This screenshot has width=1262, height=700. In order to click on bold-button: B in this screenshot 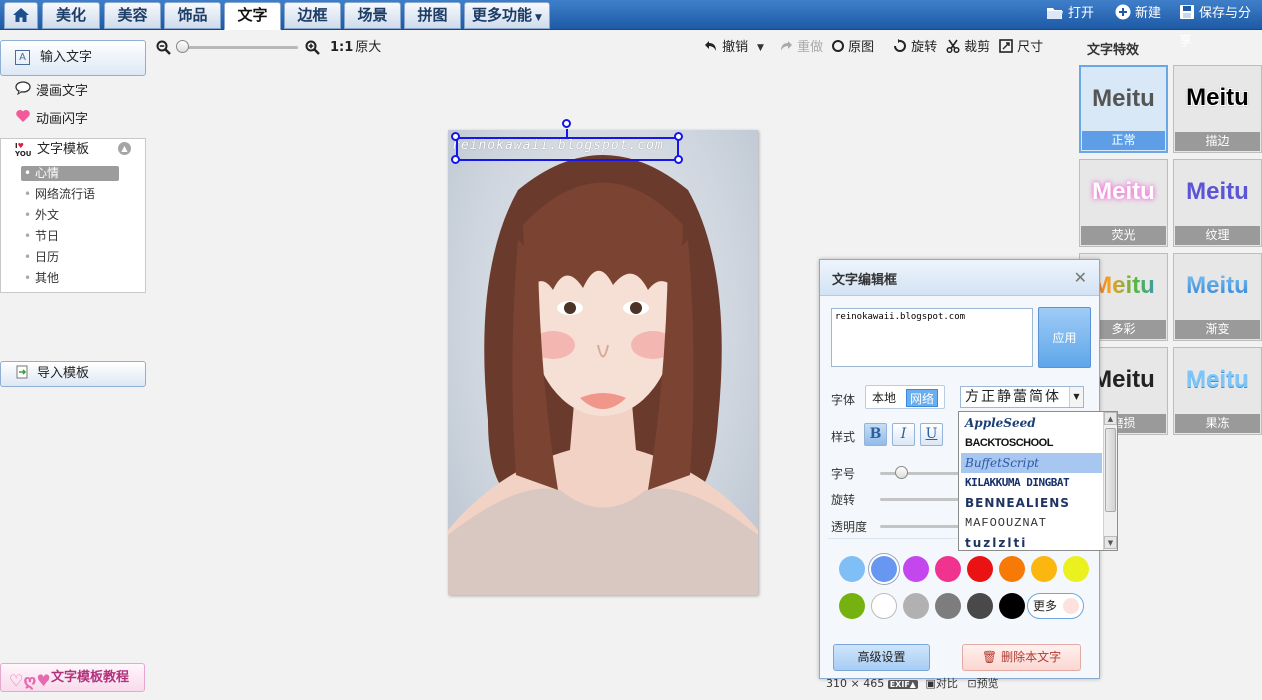, I will do `click(875, 434)`.